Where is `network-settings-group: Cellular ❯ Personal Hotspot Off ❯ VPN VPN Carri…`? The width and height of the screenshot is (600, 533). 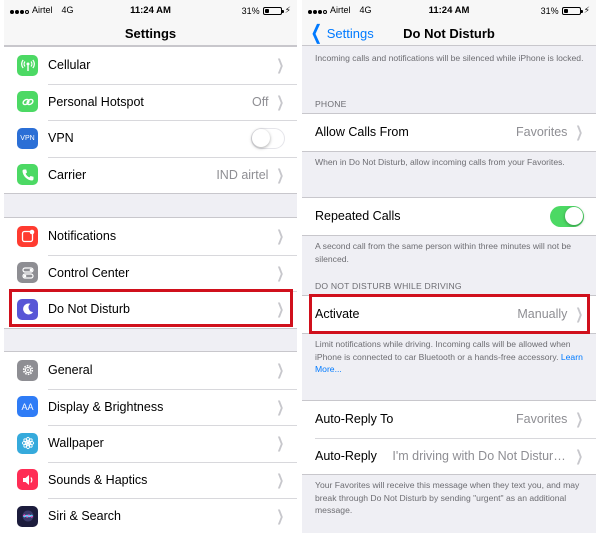
network-settings-group: Cellular ❯ Personal Hotspot Off ❯ VPN VPN Carri… is located at coordinates (150, 120).